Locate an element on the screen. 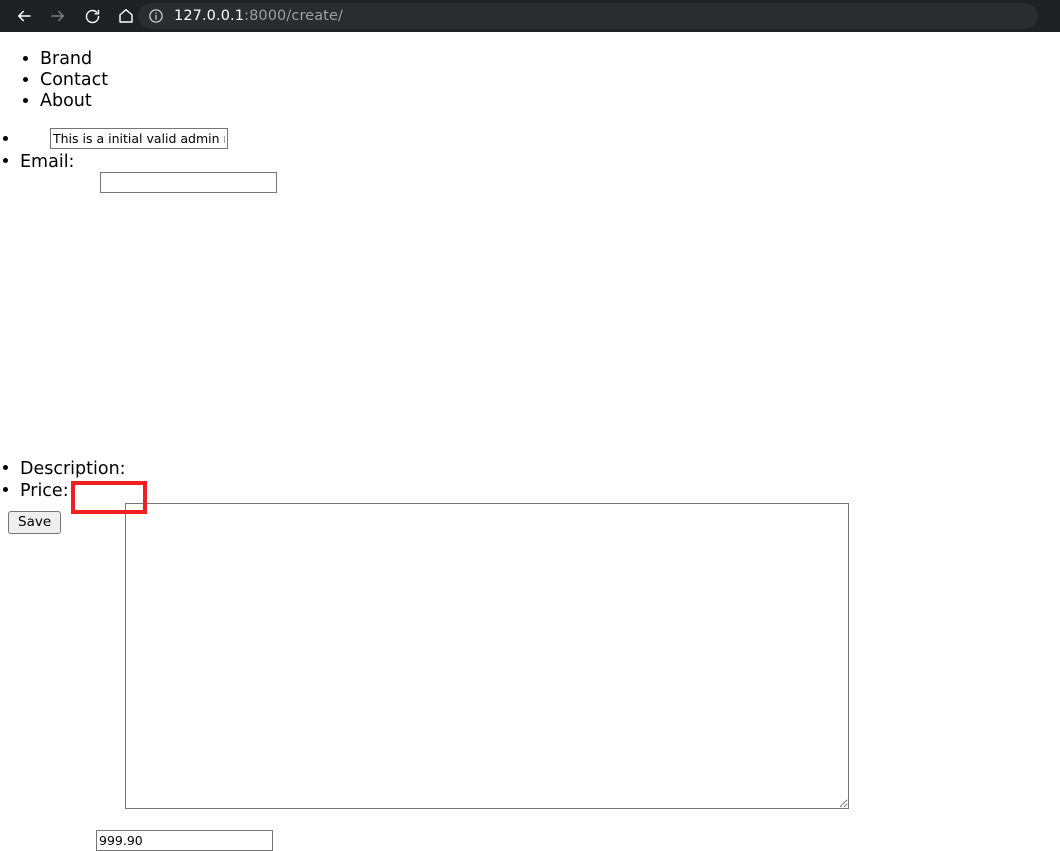 The image size is (1060, 851). url-text: 127.0.0.1:8000/create/ is located at coordinates (258, 16).